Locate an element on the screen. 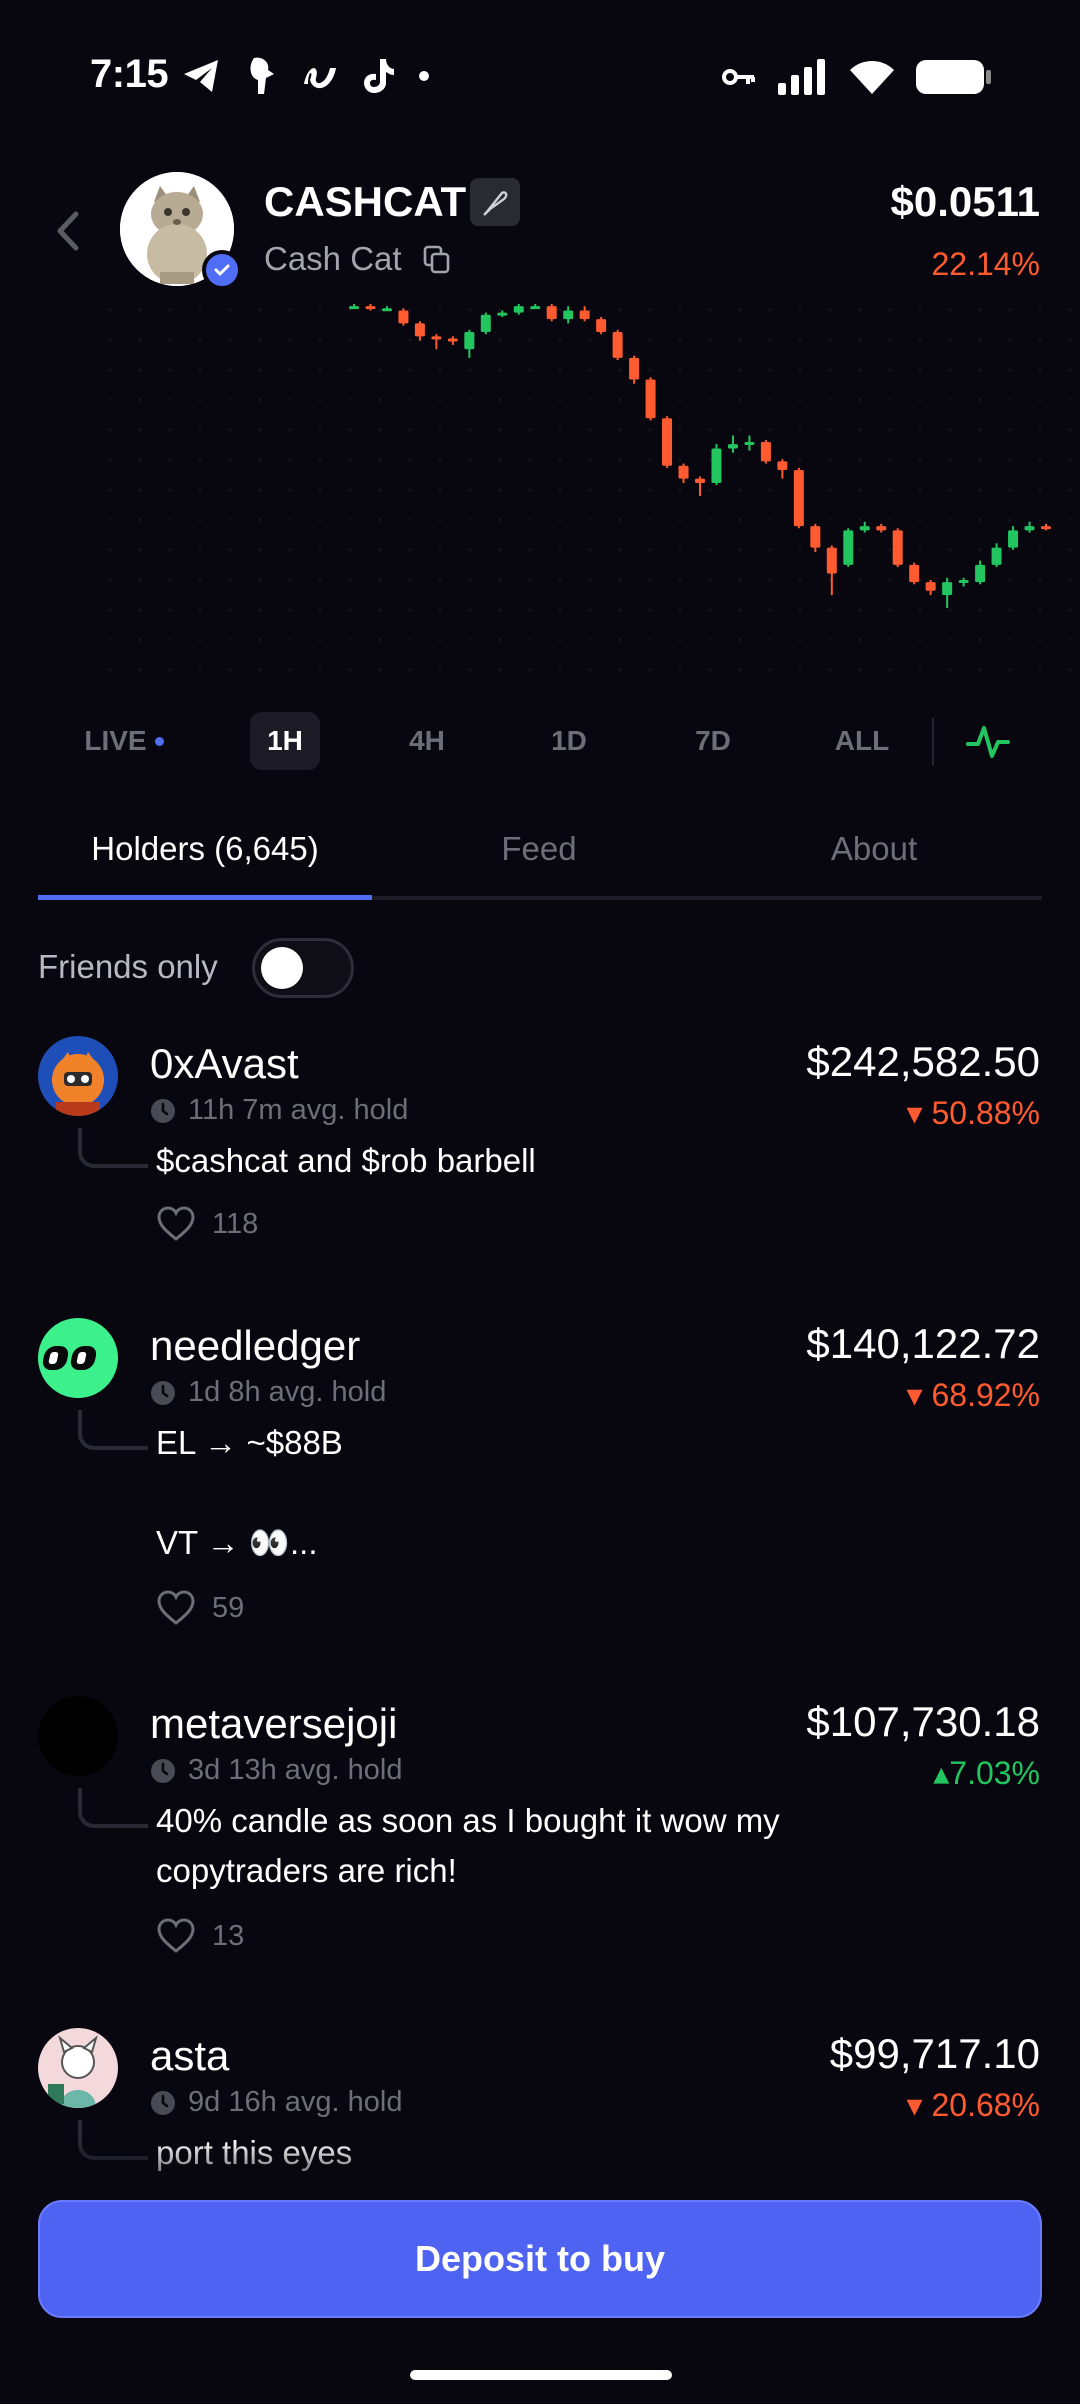 The image size is (1080, 2404). tf-1h-button: 1H is located at coordinates (285, 741).